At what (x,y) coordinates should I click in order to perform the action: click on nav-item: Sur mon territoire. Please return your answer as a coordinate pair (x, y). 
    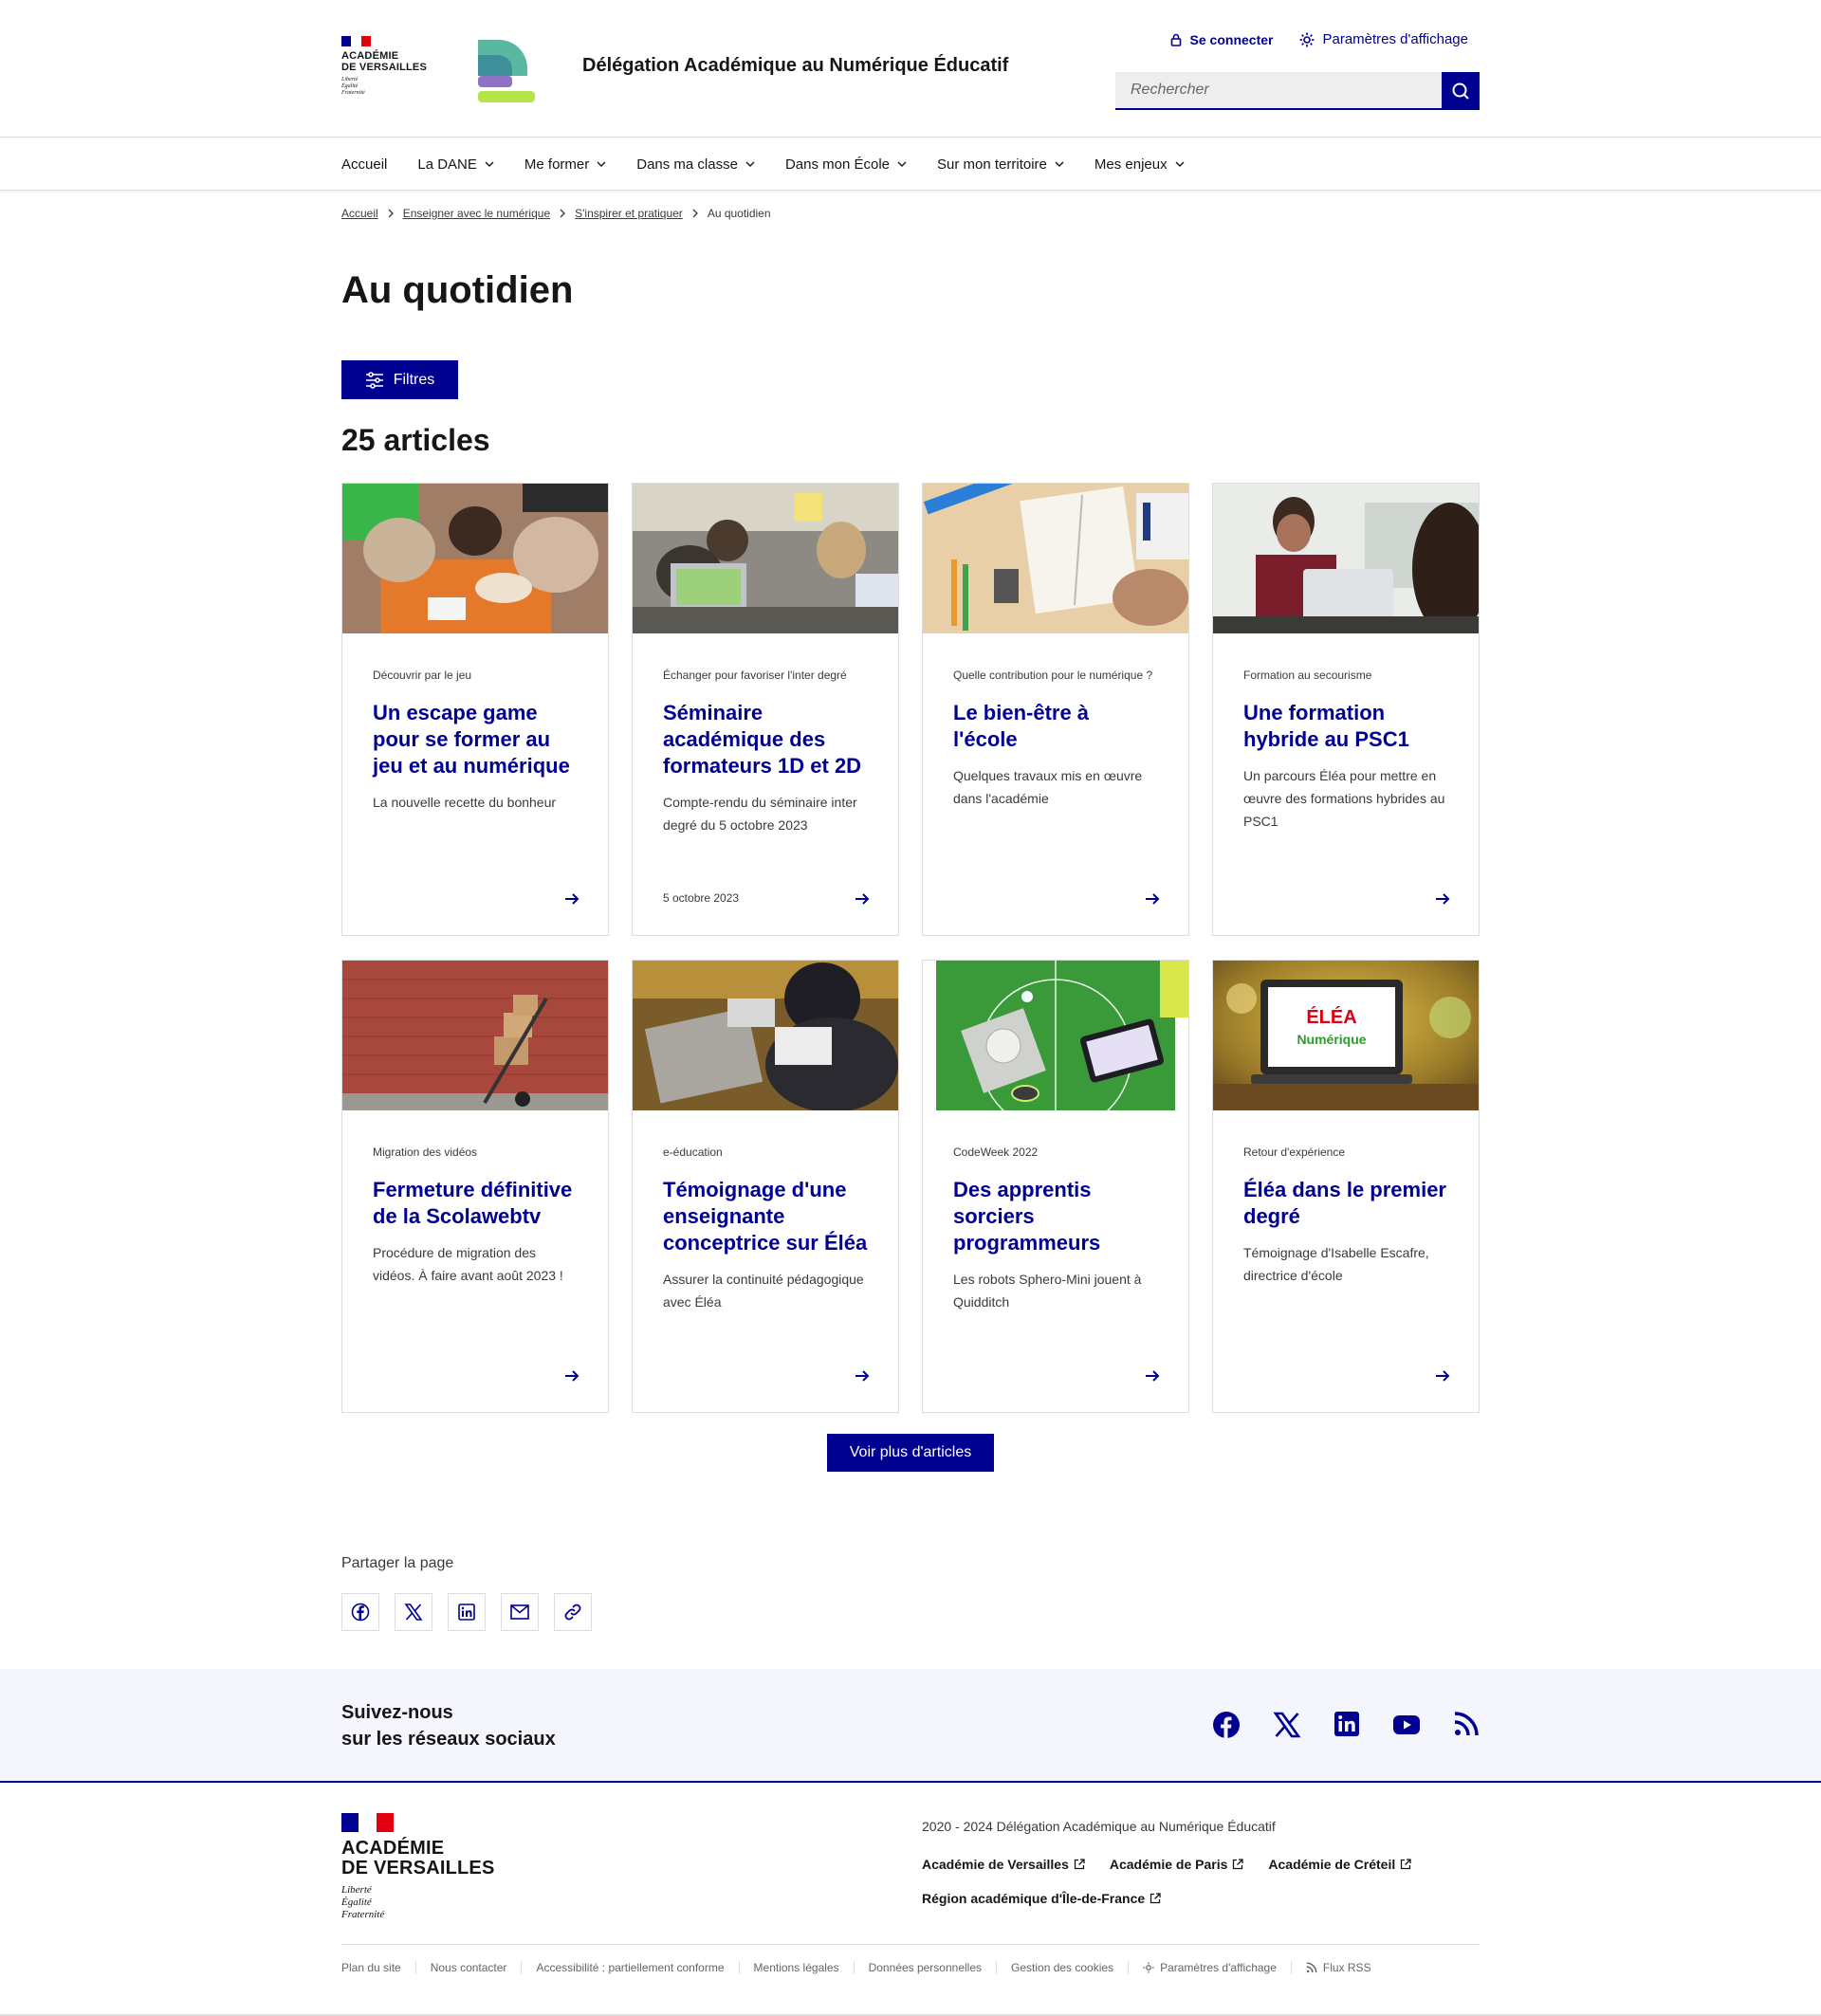
    Looking at the image, I should click on (1000, 164).